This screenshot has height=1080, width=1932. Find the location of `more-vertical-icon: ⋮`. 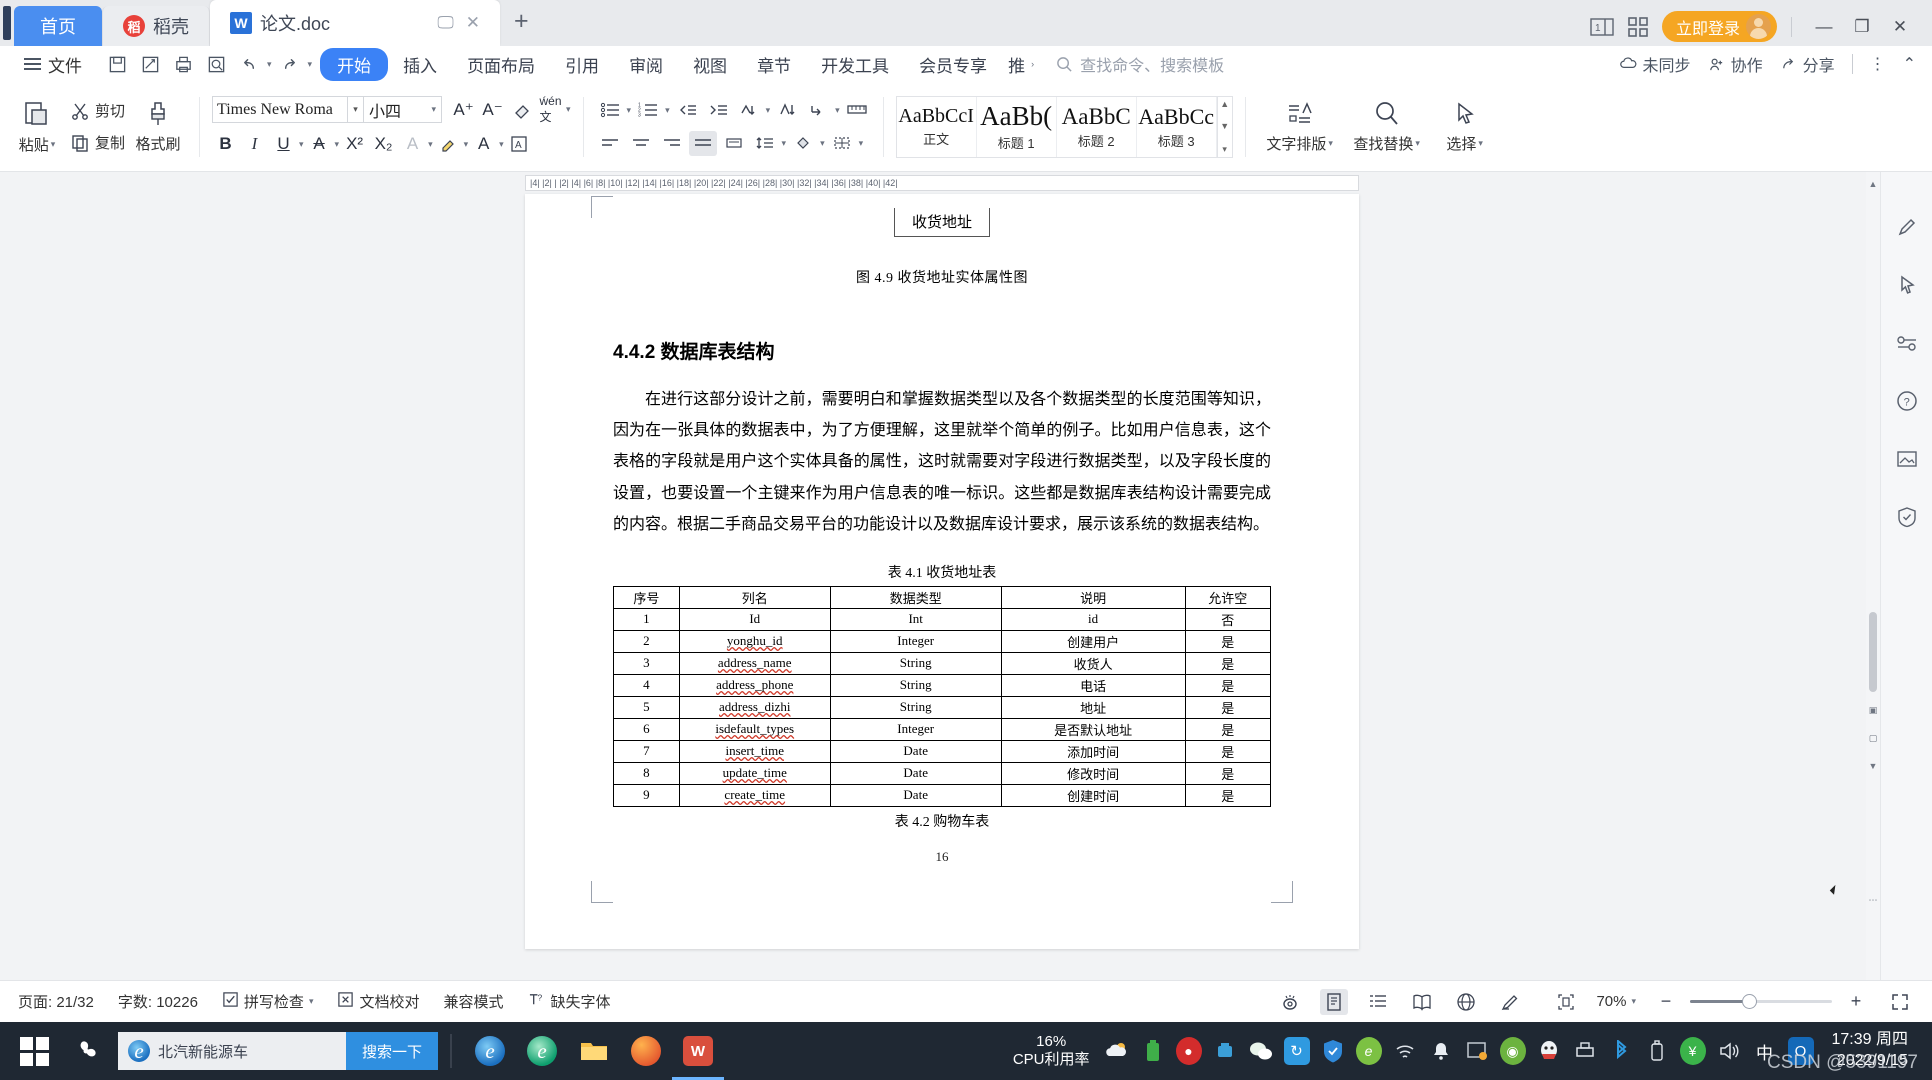

more-vertical-icon: ⋮ is located at coordinates (1878, 64).